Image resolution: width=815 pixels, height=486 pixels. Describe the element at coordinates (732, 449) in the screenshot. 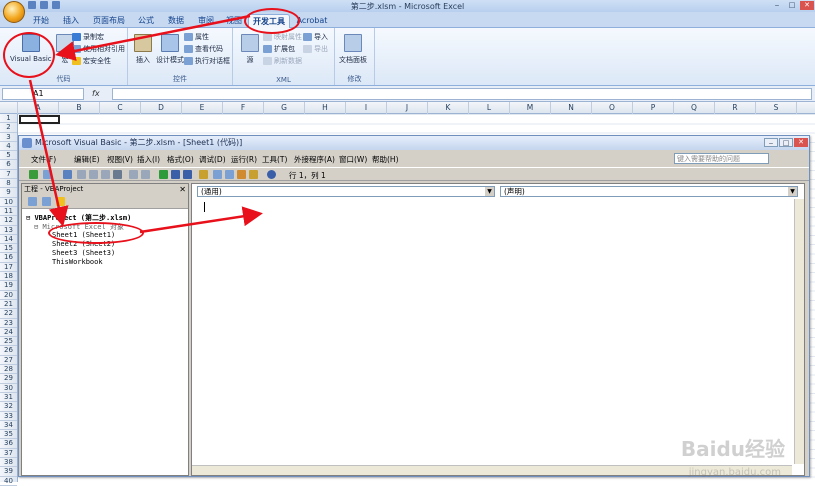

I see `watermark-main: Baidu经验` at that location.